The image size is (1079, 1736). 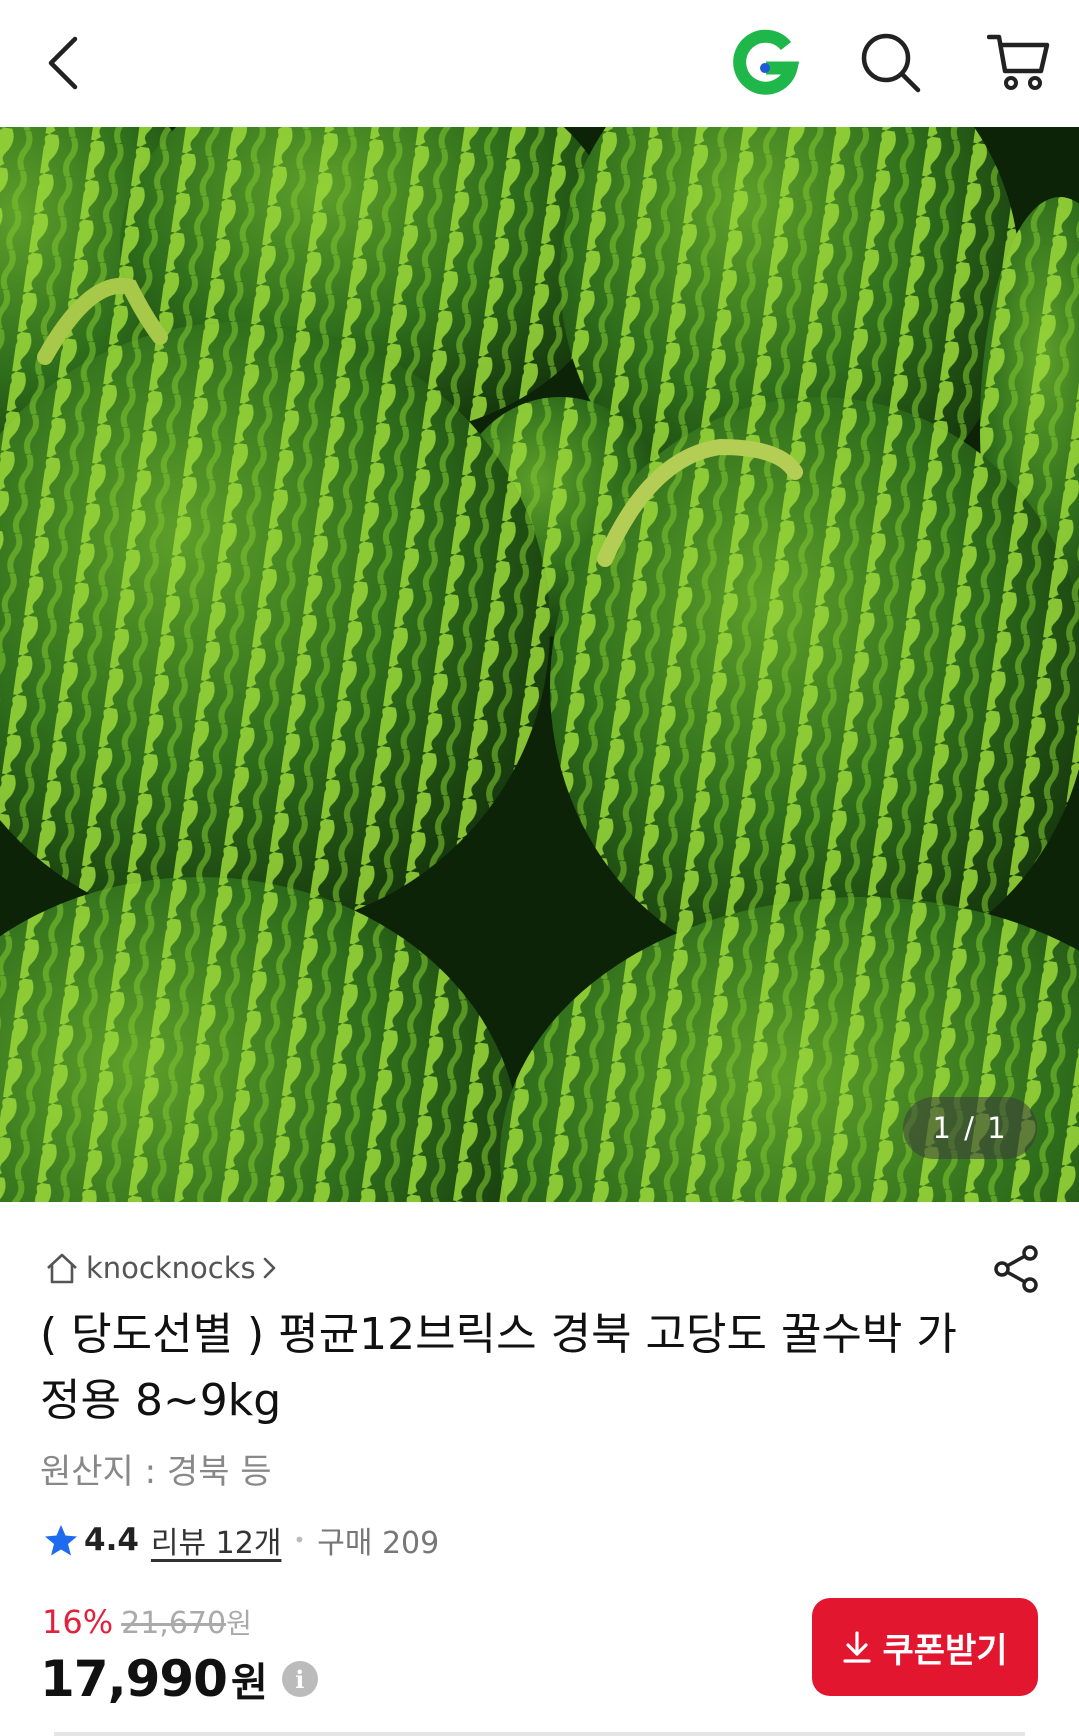 I want to click on sale-price-unit: 원, so click(x=249, y=1683).